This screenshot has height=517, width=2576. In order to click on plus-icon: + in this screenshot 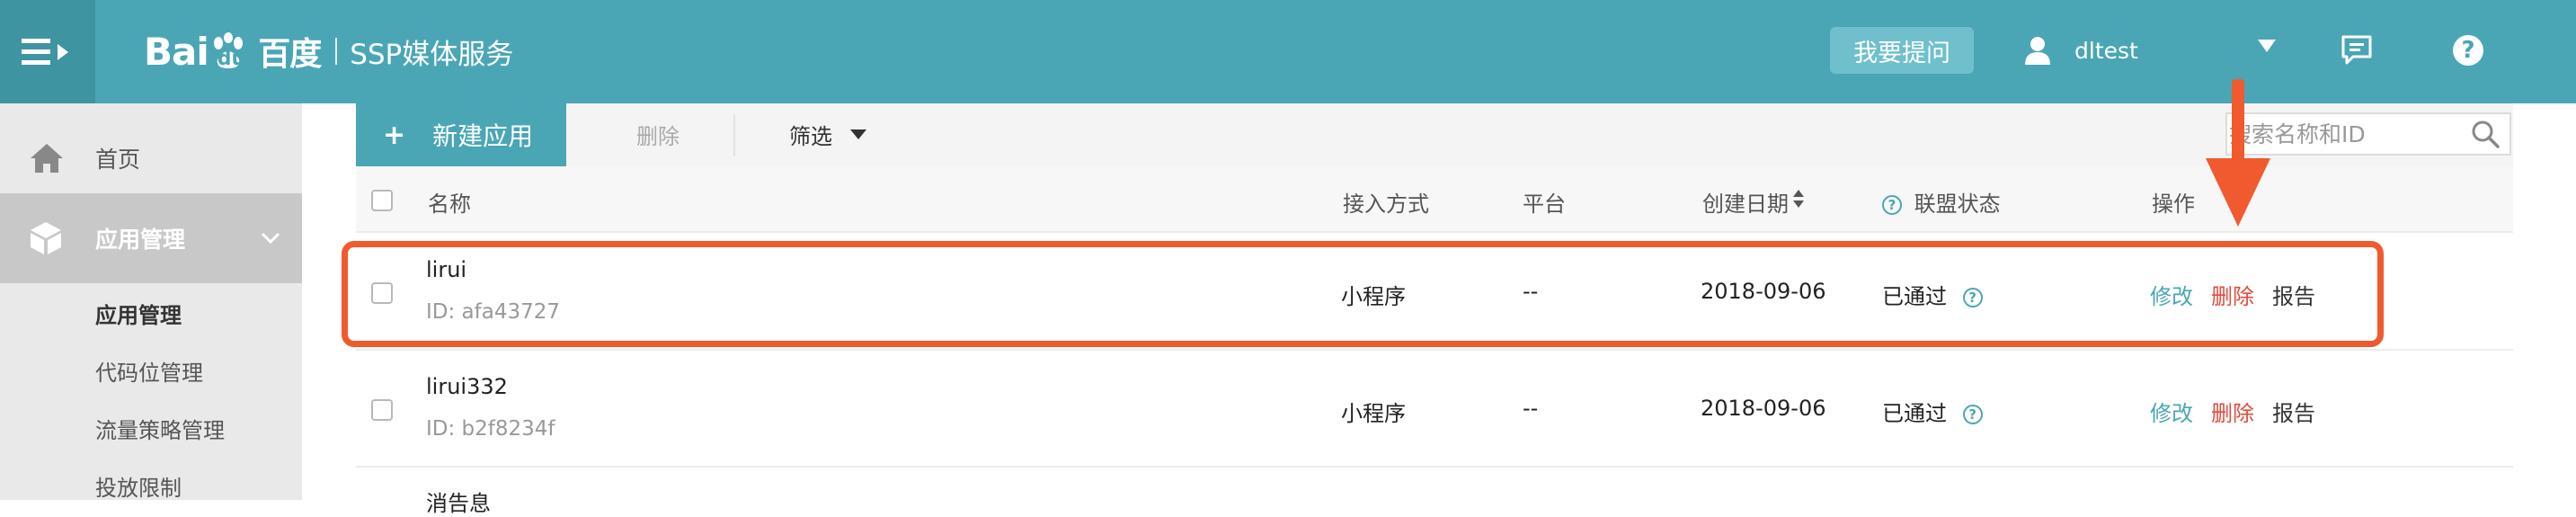, I will do `click(394, 135)`.